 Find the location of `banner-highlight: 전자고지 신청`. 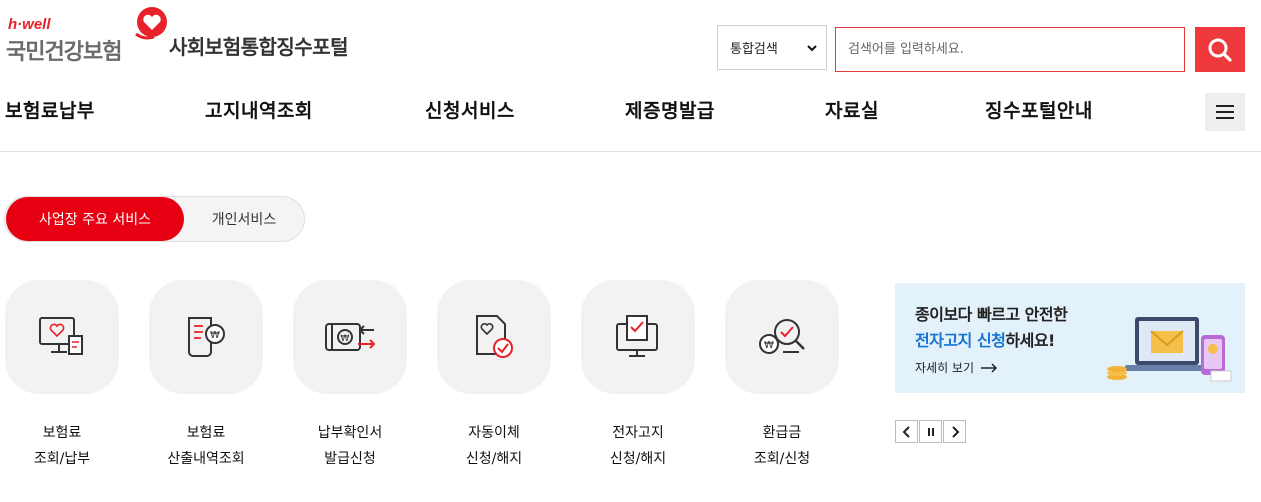

banner-highlight: 전자고지 신청 is located at coordinates (960, 340).